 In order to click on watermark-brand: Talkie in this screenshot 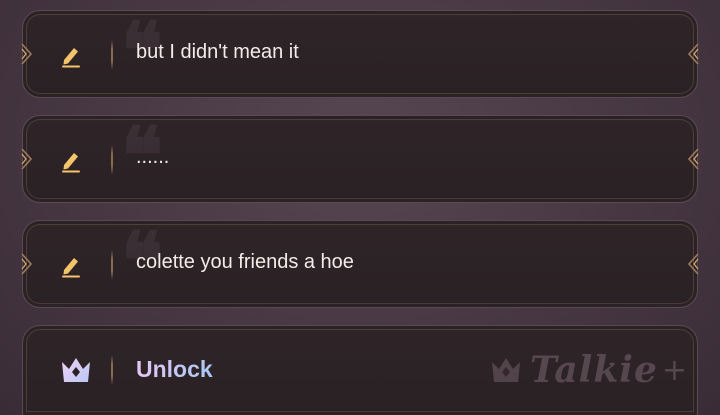, I will do `click(593, 370)`.